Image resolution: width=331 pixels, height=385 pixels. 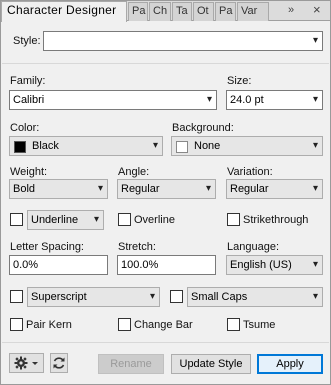 What do you see at coordinates (183, 41) in the screenshot?
I see `style-dropdown: ▾` at bounding box center [183, 41].